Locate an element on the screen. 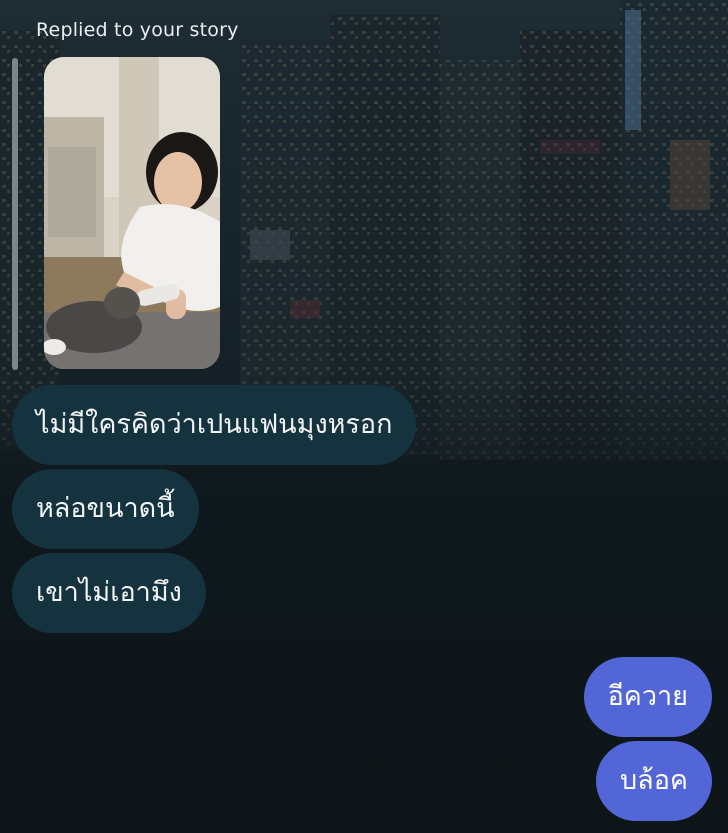 The height and width of the screenshot is (833, 728). reply-indicator-bar is located at coordinates (15, 214).